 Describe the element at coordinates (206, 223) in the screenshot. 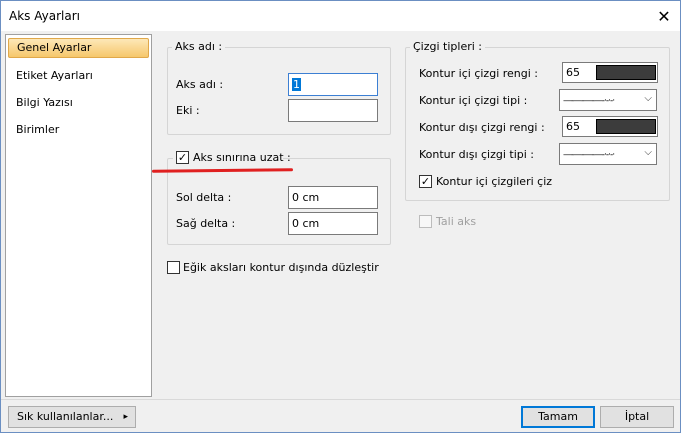

I see `sag-delta-label: Sağ delta :` at that location.